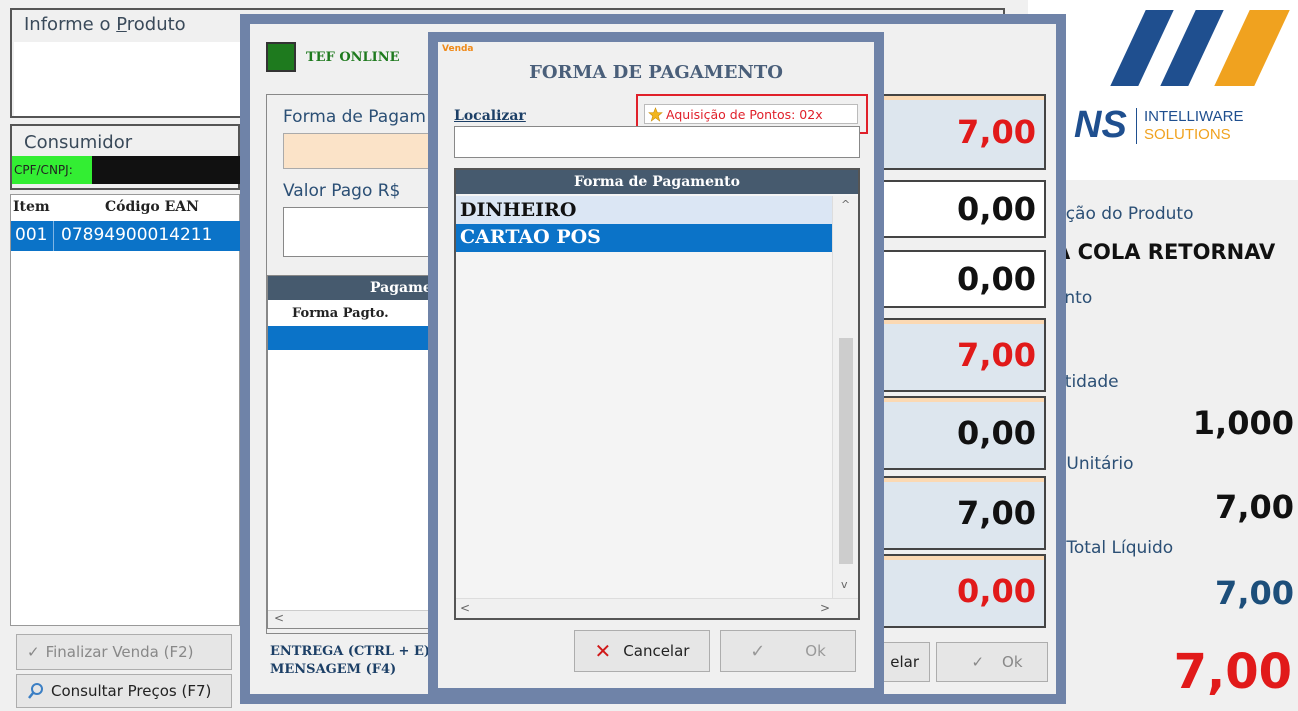 The width and height of the screenshot is (1298, 711). I want to click on total-value: 7,00, so click(1232, 672).